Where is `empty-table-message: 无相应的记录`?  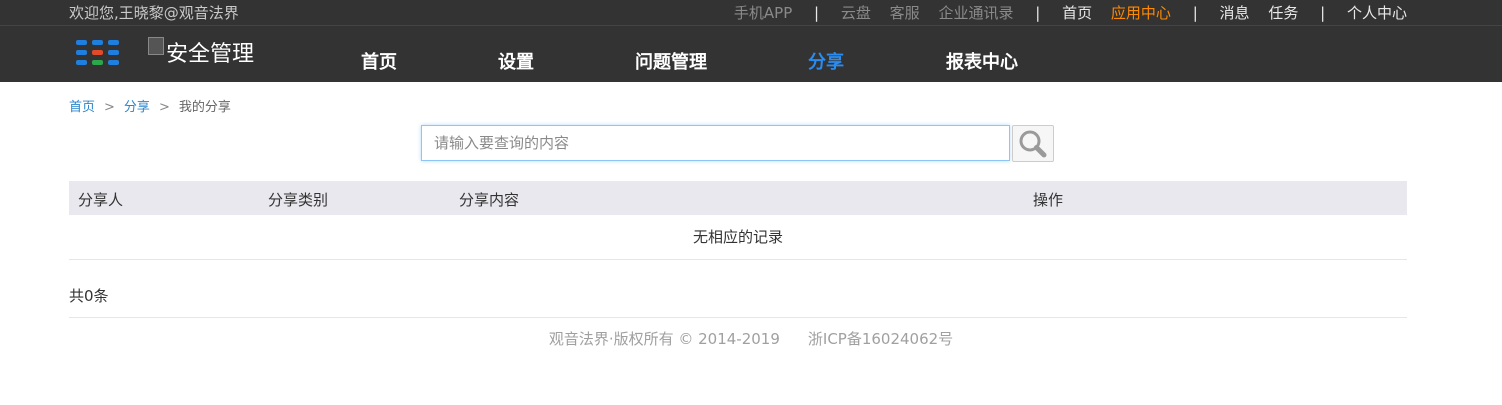 empty-table-message: 无相应的记录 is located at coordinates (738, 237).